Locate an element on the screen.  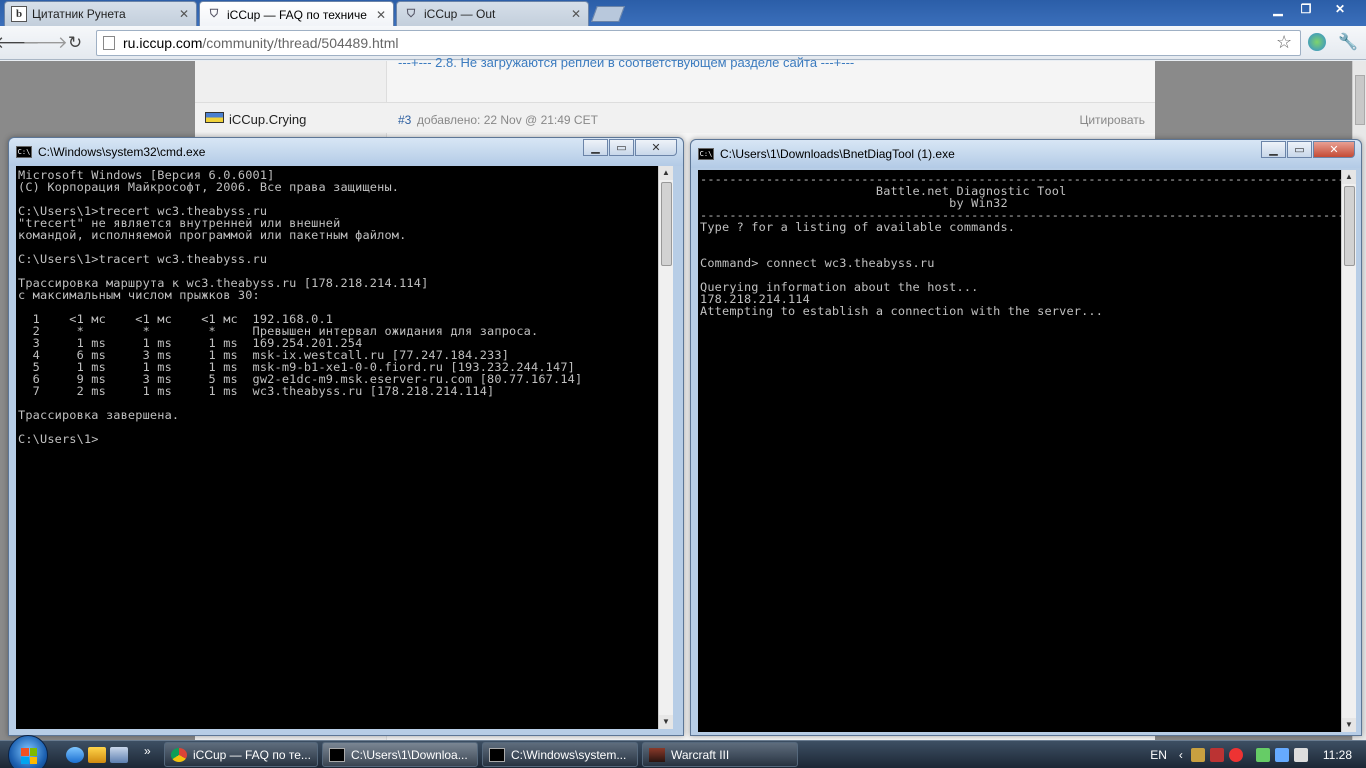
network-icon is located at coordinates (1281, 754).